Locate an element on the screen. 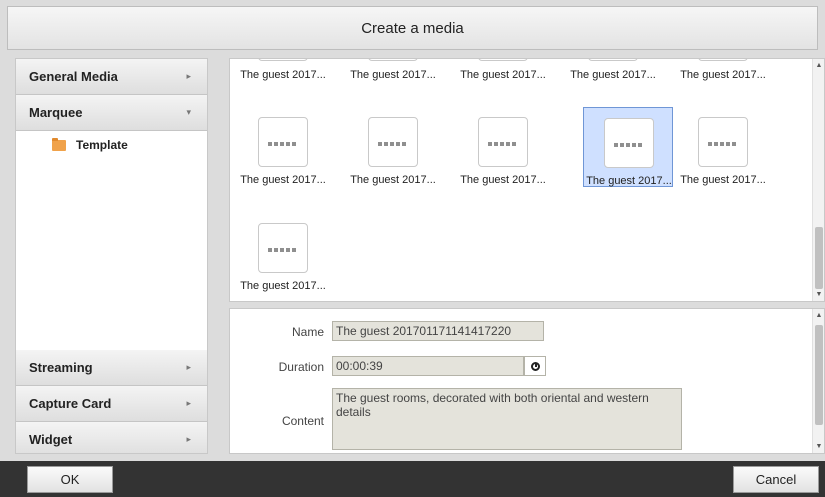  sidebar-item-capture-card: Capture Card ▸ is located at coordinates (111, 404).